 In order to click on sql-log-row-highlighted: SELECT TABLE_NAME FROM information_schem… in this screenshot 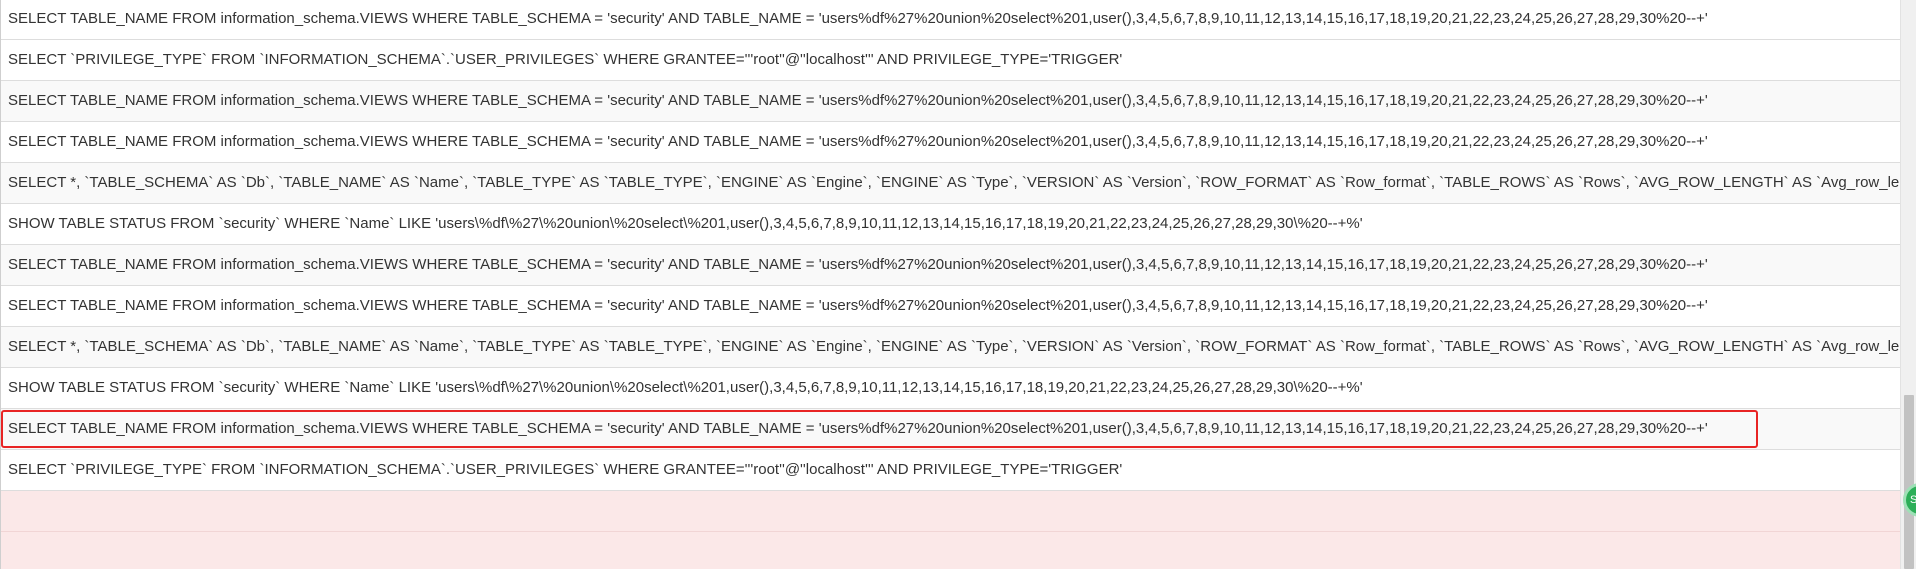, I will do `click(950, 429)`.